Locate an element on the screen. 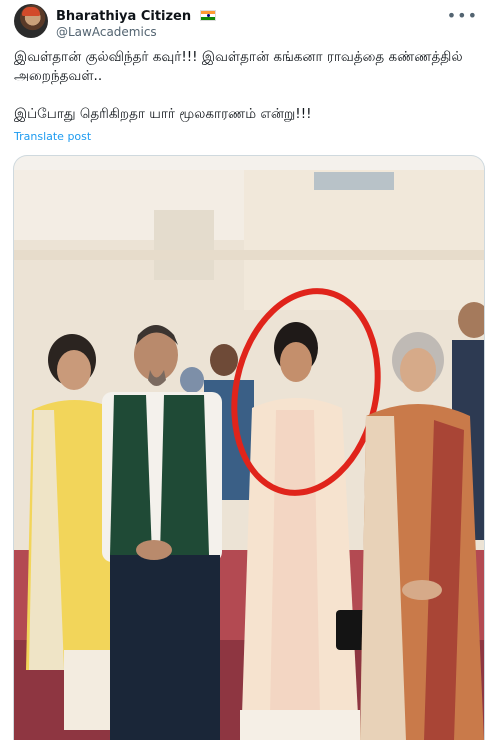  post-header: Bharathiya Citizen @LawAcademics ••• is located at coordinates (247, 22).